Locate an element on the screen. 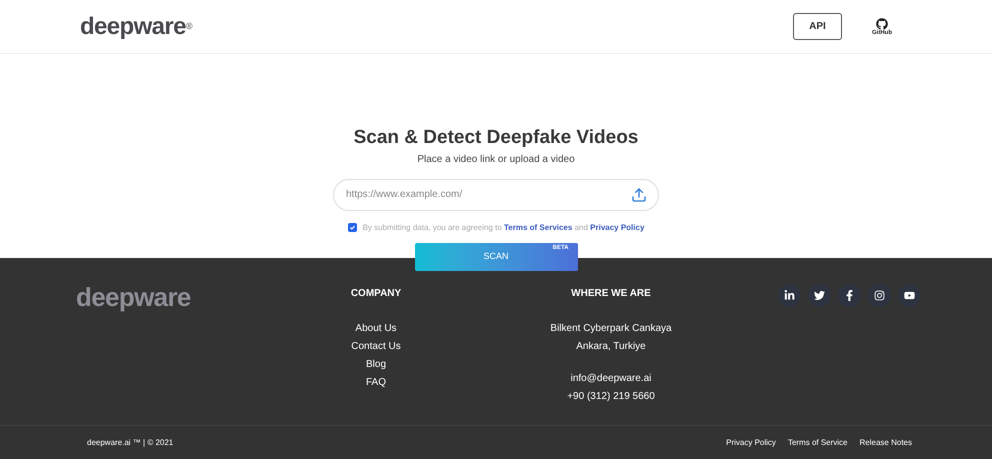 The height and width of the screenshot is (459, 992). footer-link: About Us is located at coordinates (376, 329).